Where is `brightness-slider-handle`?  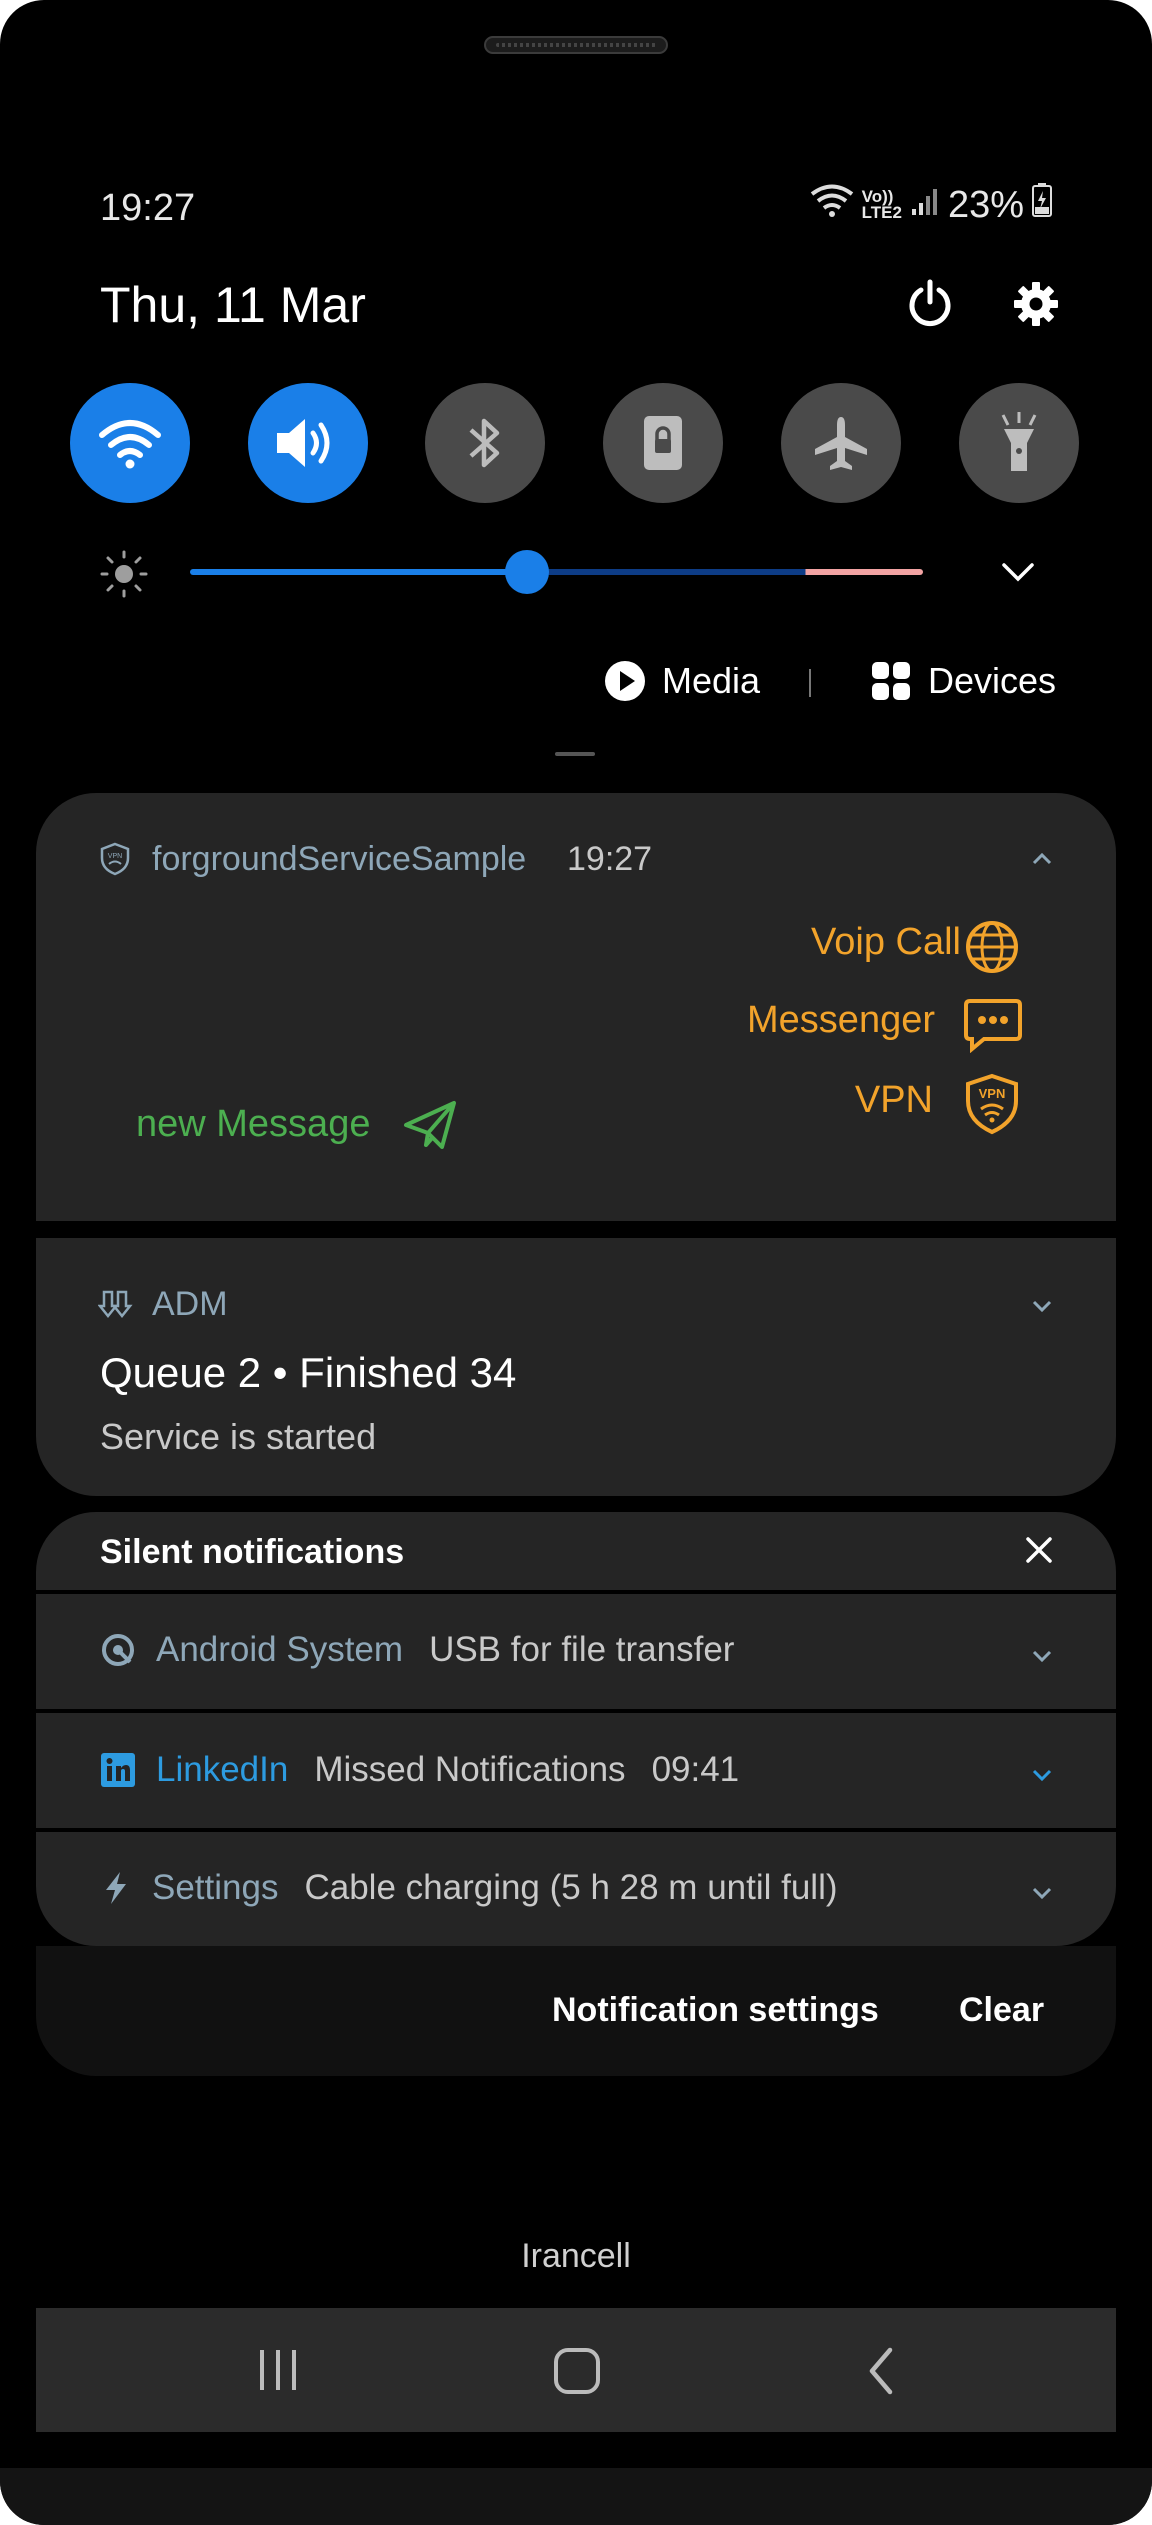
brightness-slider-handle is located at coordinates (527, 572).